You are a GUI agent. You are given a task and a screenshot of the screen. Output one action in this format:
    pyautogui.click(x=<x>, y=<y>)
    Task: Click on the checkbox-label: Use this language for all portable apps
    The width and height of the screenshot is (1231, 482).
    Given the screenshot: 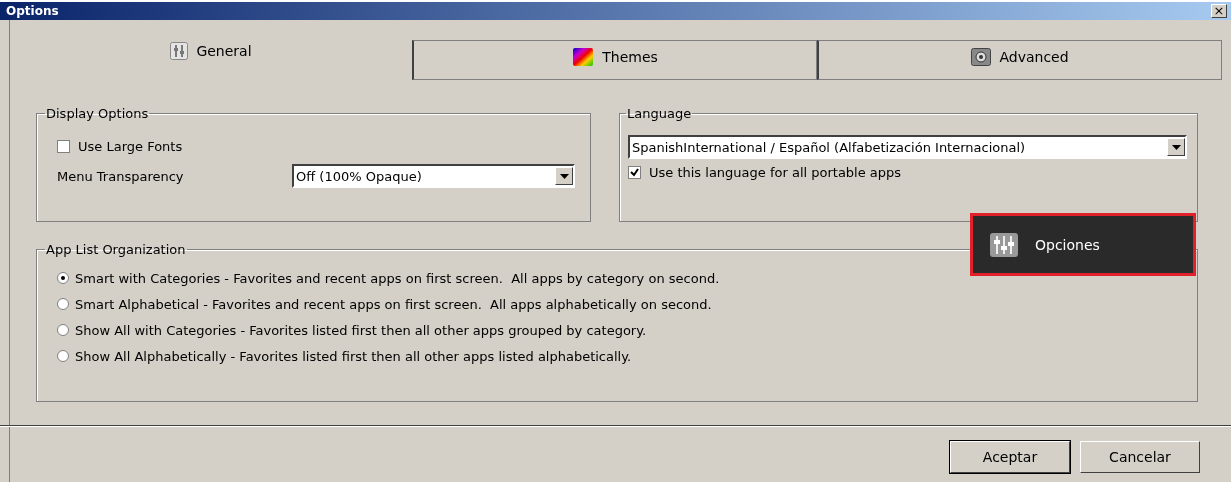 What is the action you would take?
    pyautogui.click(x=775, y=172)
    